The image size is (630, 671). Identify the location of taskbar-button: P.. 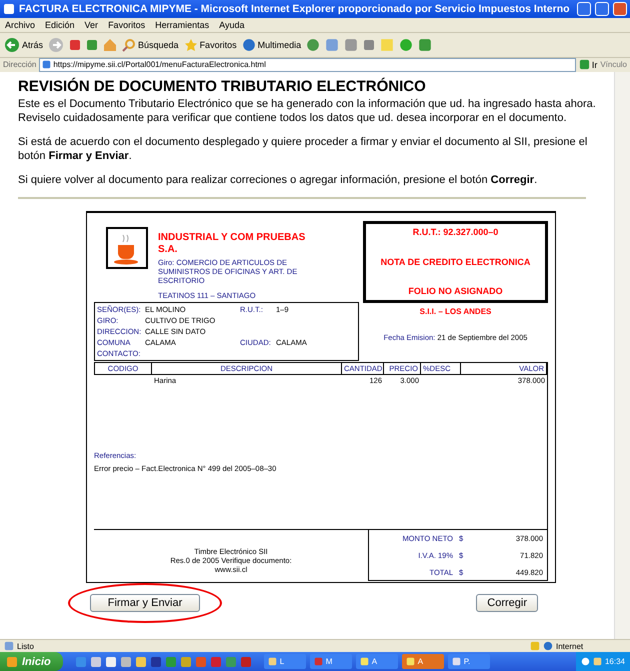
(469, 661).